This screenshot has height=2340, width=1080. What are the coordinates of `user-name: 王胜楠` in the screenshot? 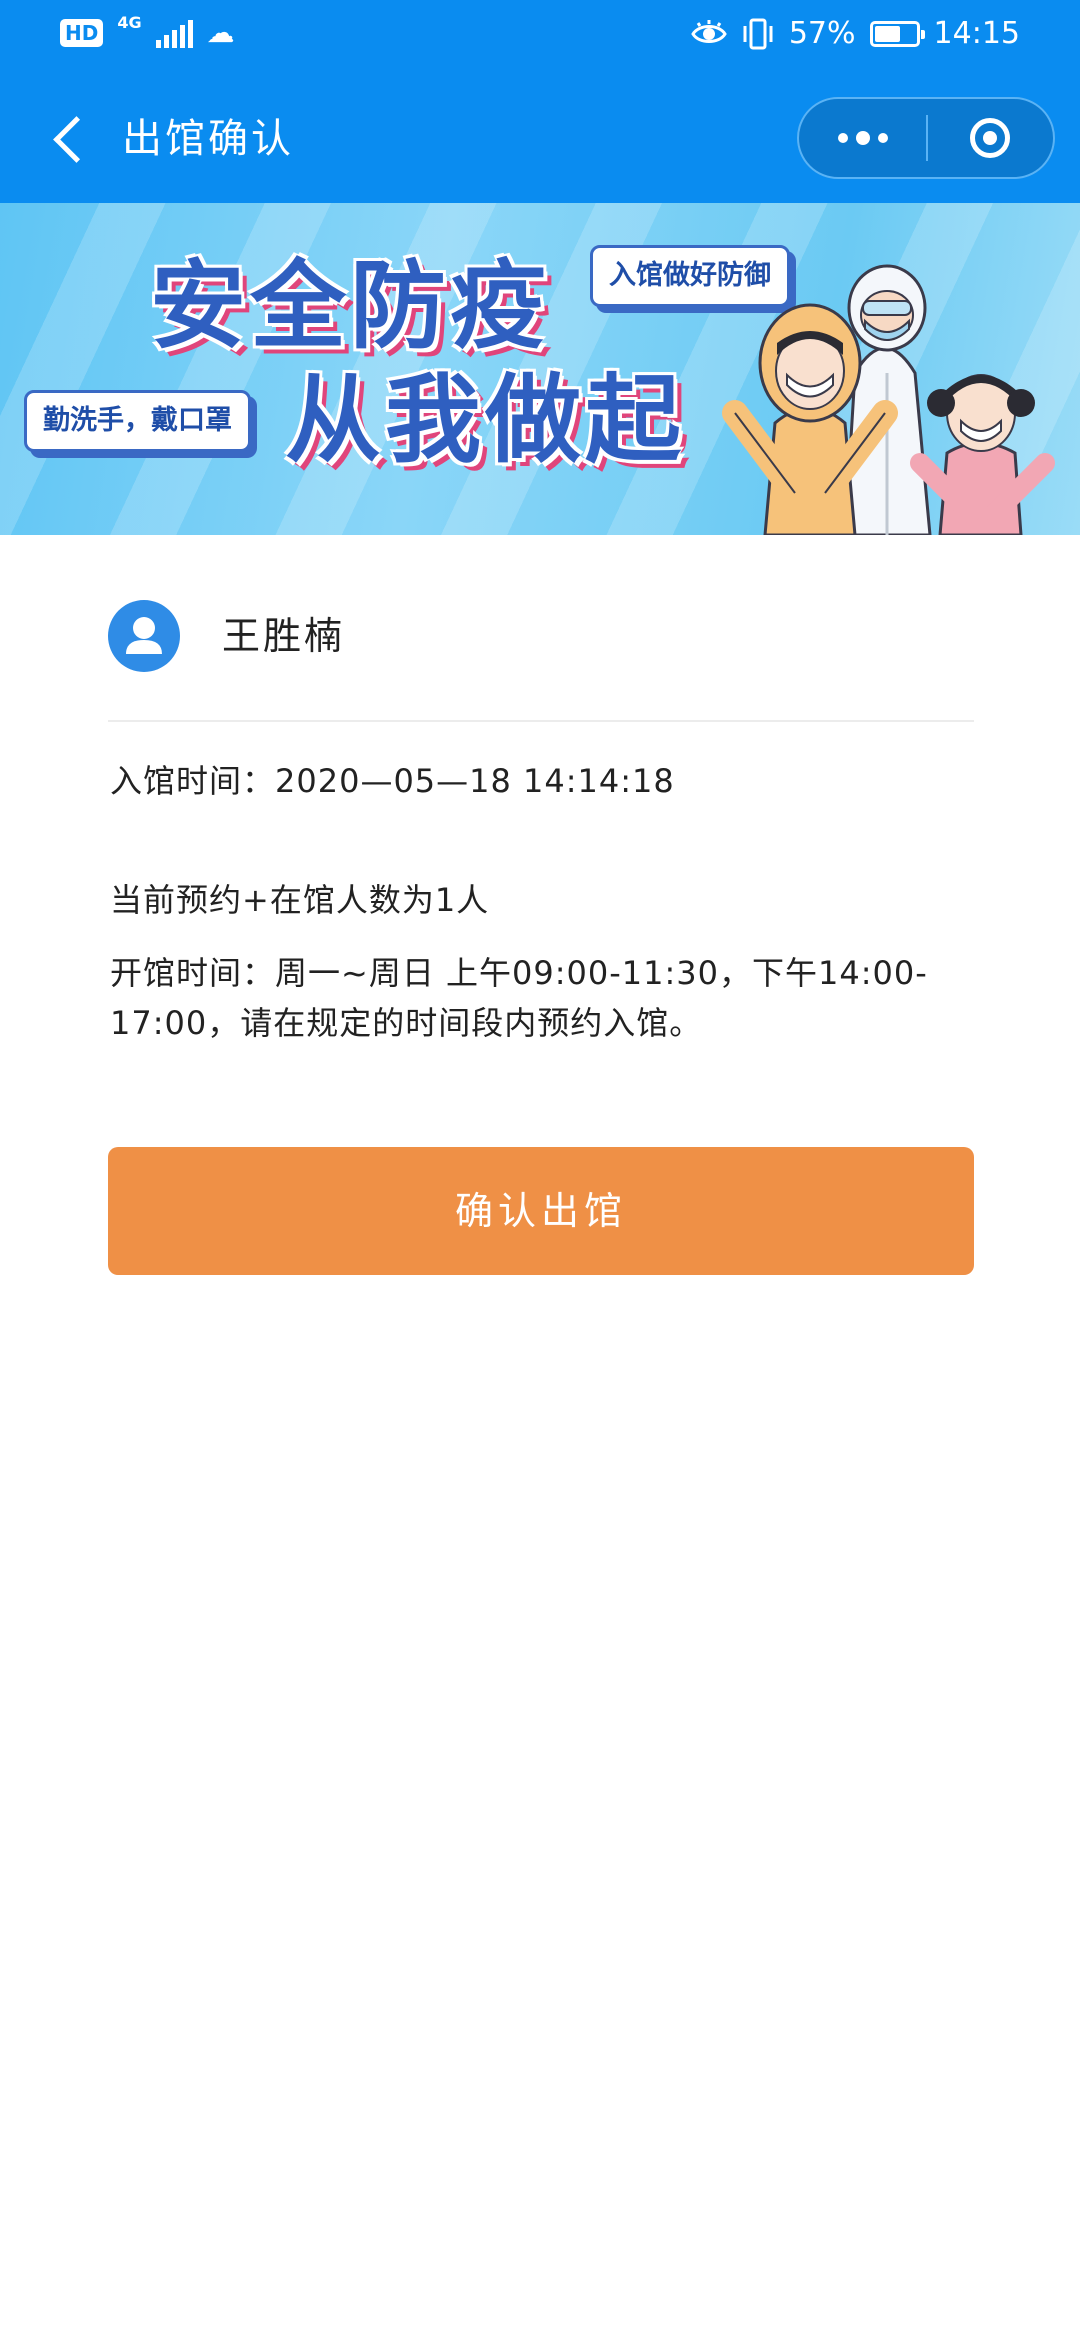 It's located at (284, 636).